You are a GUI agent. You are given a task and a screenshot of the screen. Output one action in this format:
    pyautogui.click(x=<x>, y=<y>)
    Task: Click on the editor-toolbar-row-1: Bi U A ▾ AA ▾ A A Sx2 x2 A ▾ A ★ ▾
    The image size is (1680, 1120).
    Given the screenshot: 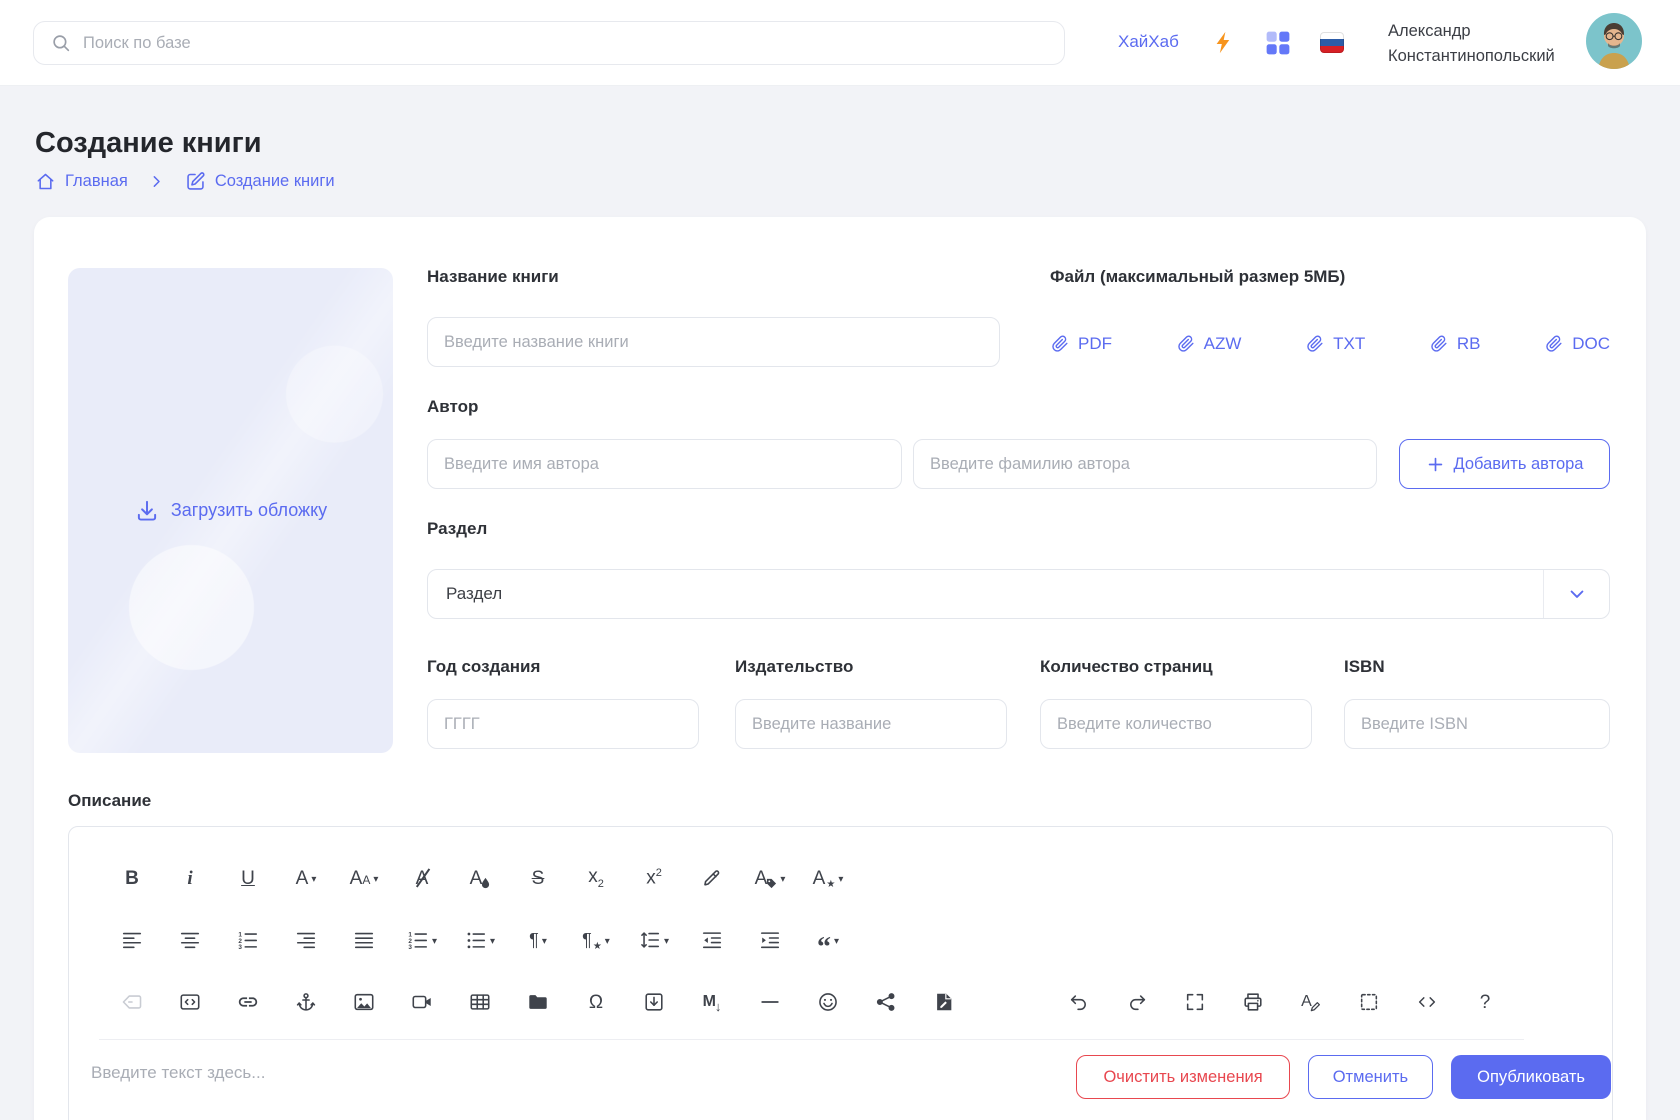 What is the action you would take?
    pyautogui.click(x=840, y=878)
    